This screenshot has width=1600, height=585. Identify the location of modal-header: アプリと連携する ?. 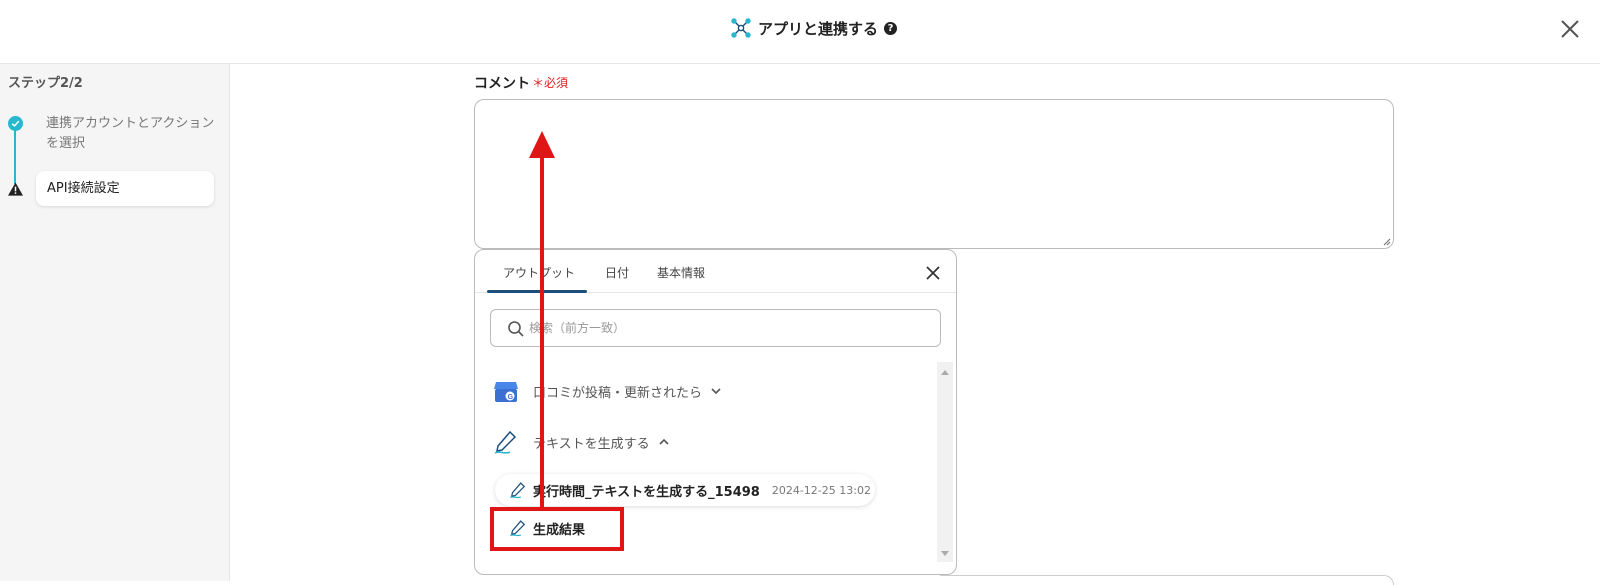
(800, 32).